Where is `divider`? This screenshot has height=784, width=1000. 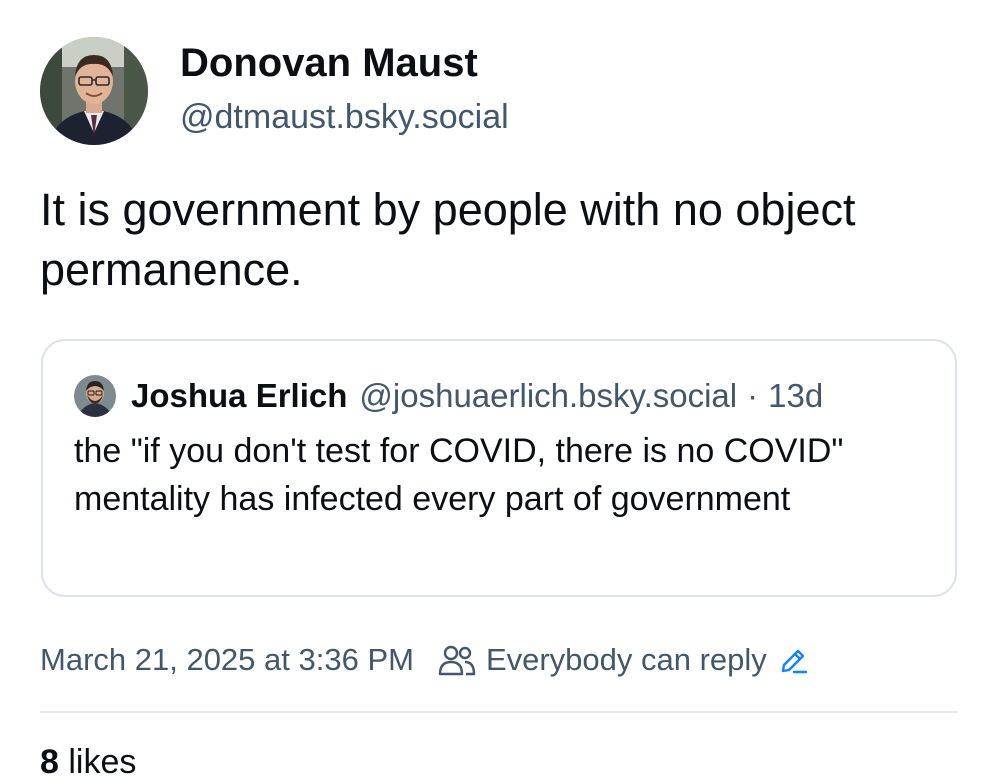
divider is located at coordinates (499, 712).